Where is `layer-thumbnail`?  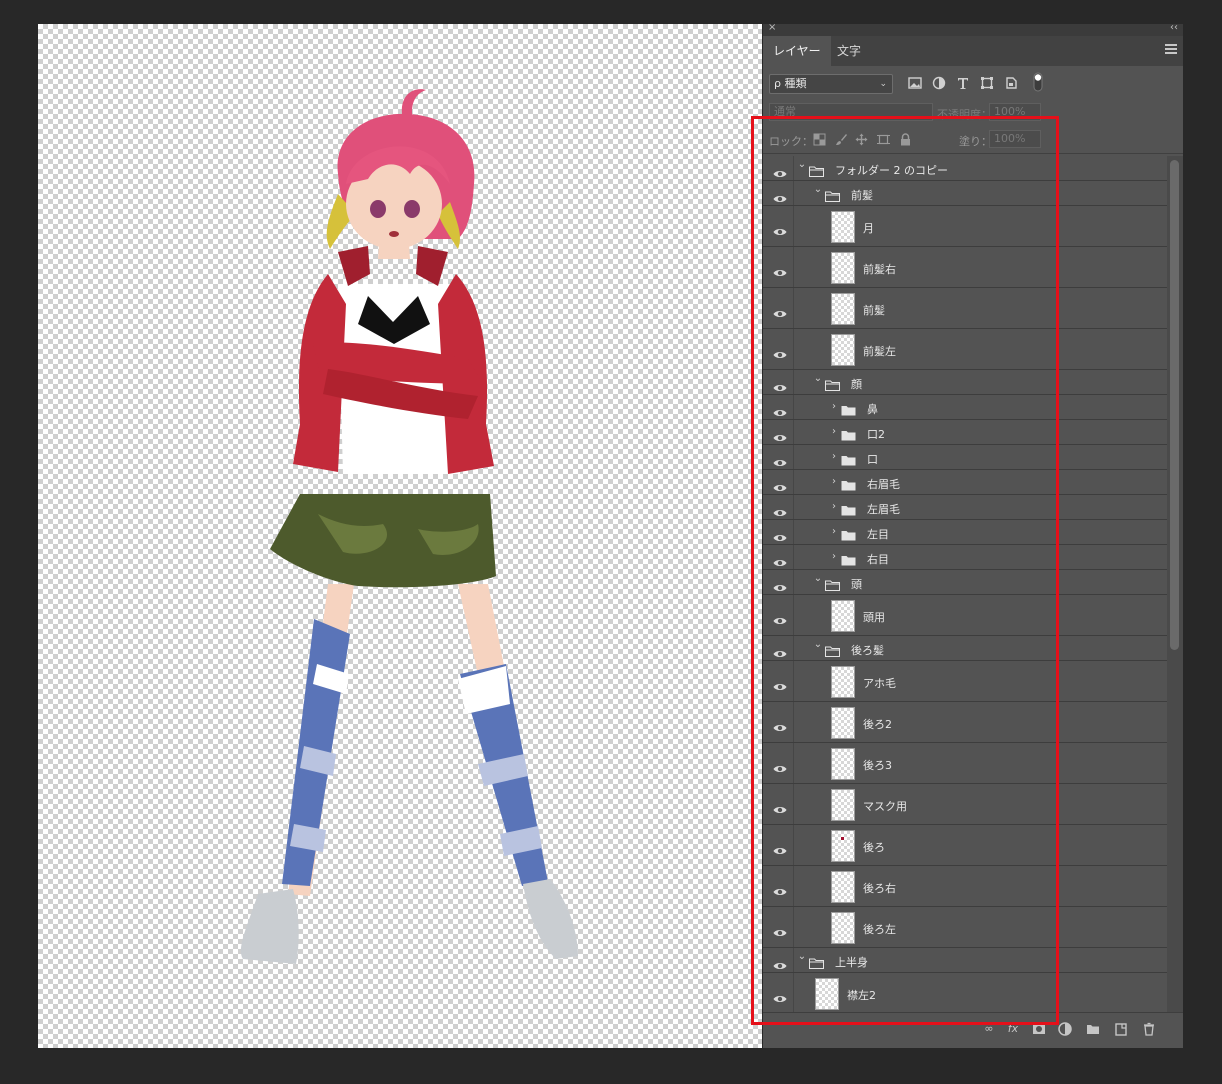
layer-thumbnail is located at coordinates (843, 616).